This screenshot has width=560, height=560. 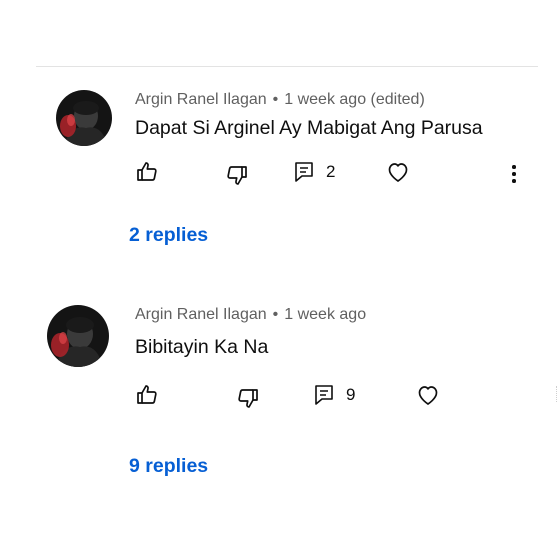 What do you see at coordinates (168, 235) in the screenshot?
I see `view-replies-link: 2 replies` at bounding box center [168, 235].